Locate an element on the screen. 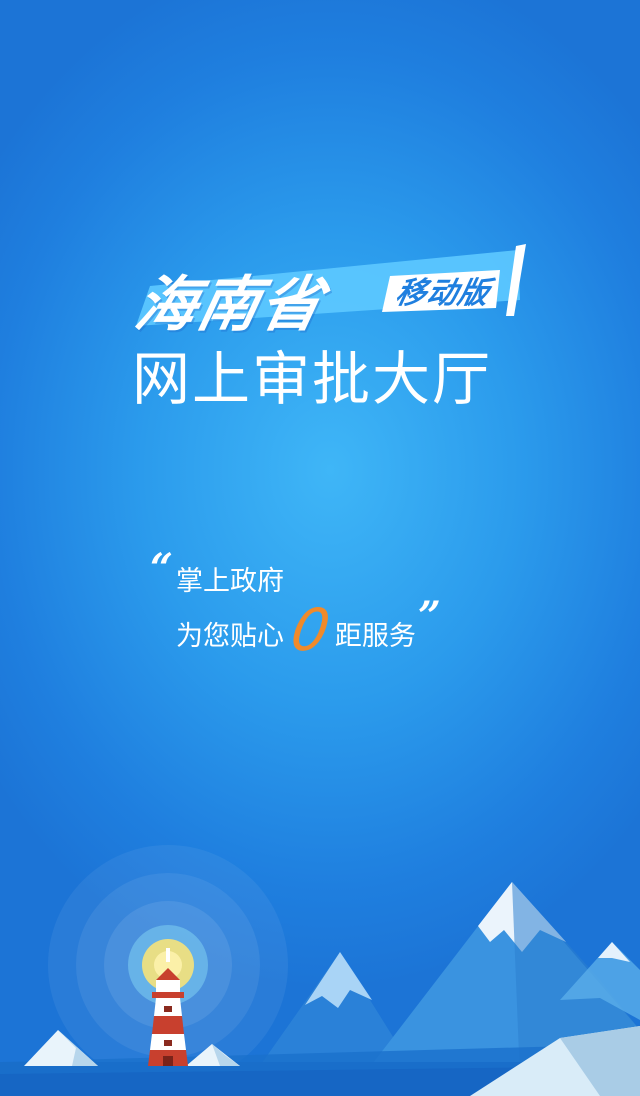 The height and width of the screenshot is (1096, 640). logo-province-text: 海南省 is located at coordinates (230, 305).